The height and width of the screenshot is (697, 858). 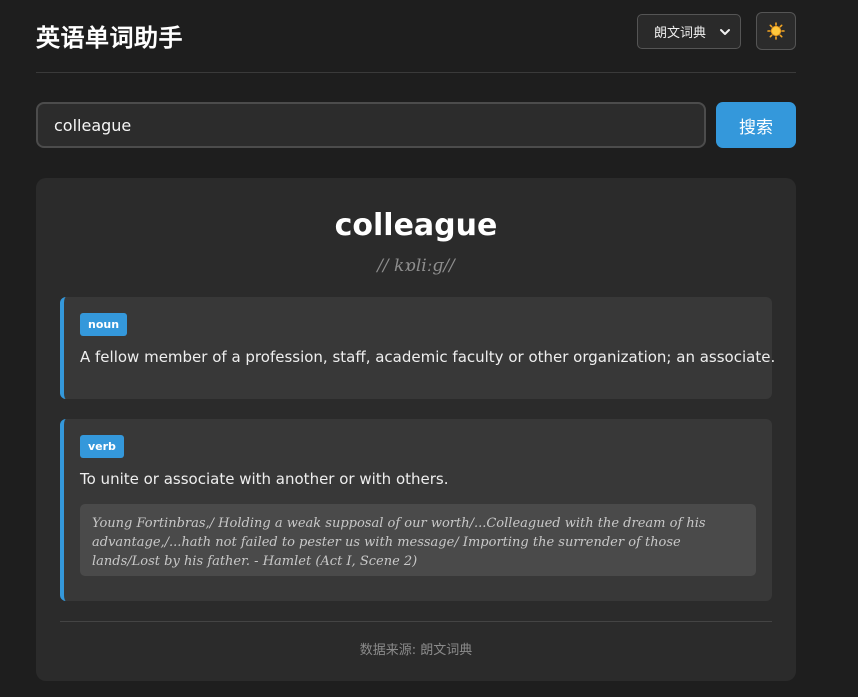 I want to click on theme-toggle-button, so click(x=776, y=31).